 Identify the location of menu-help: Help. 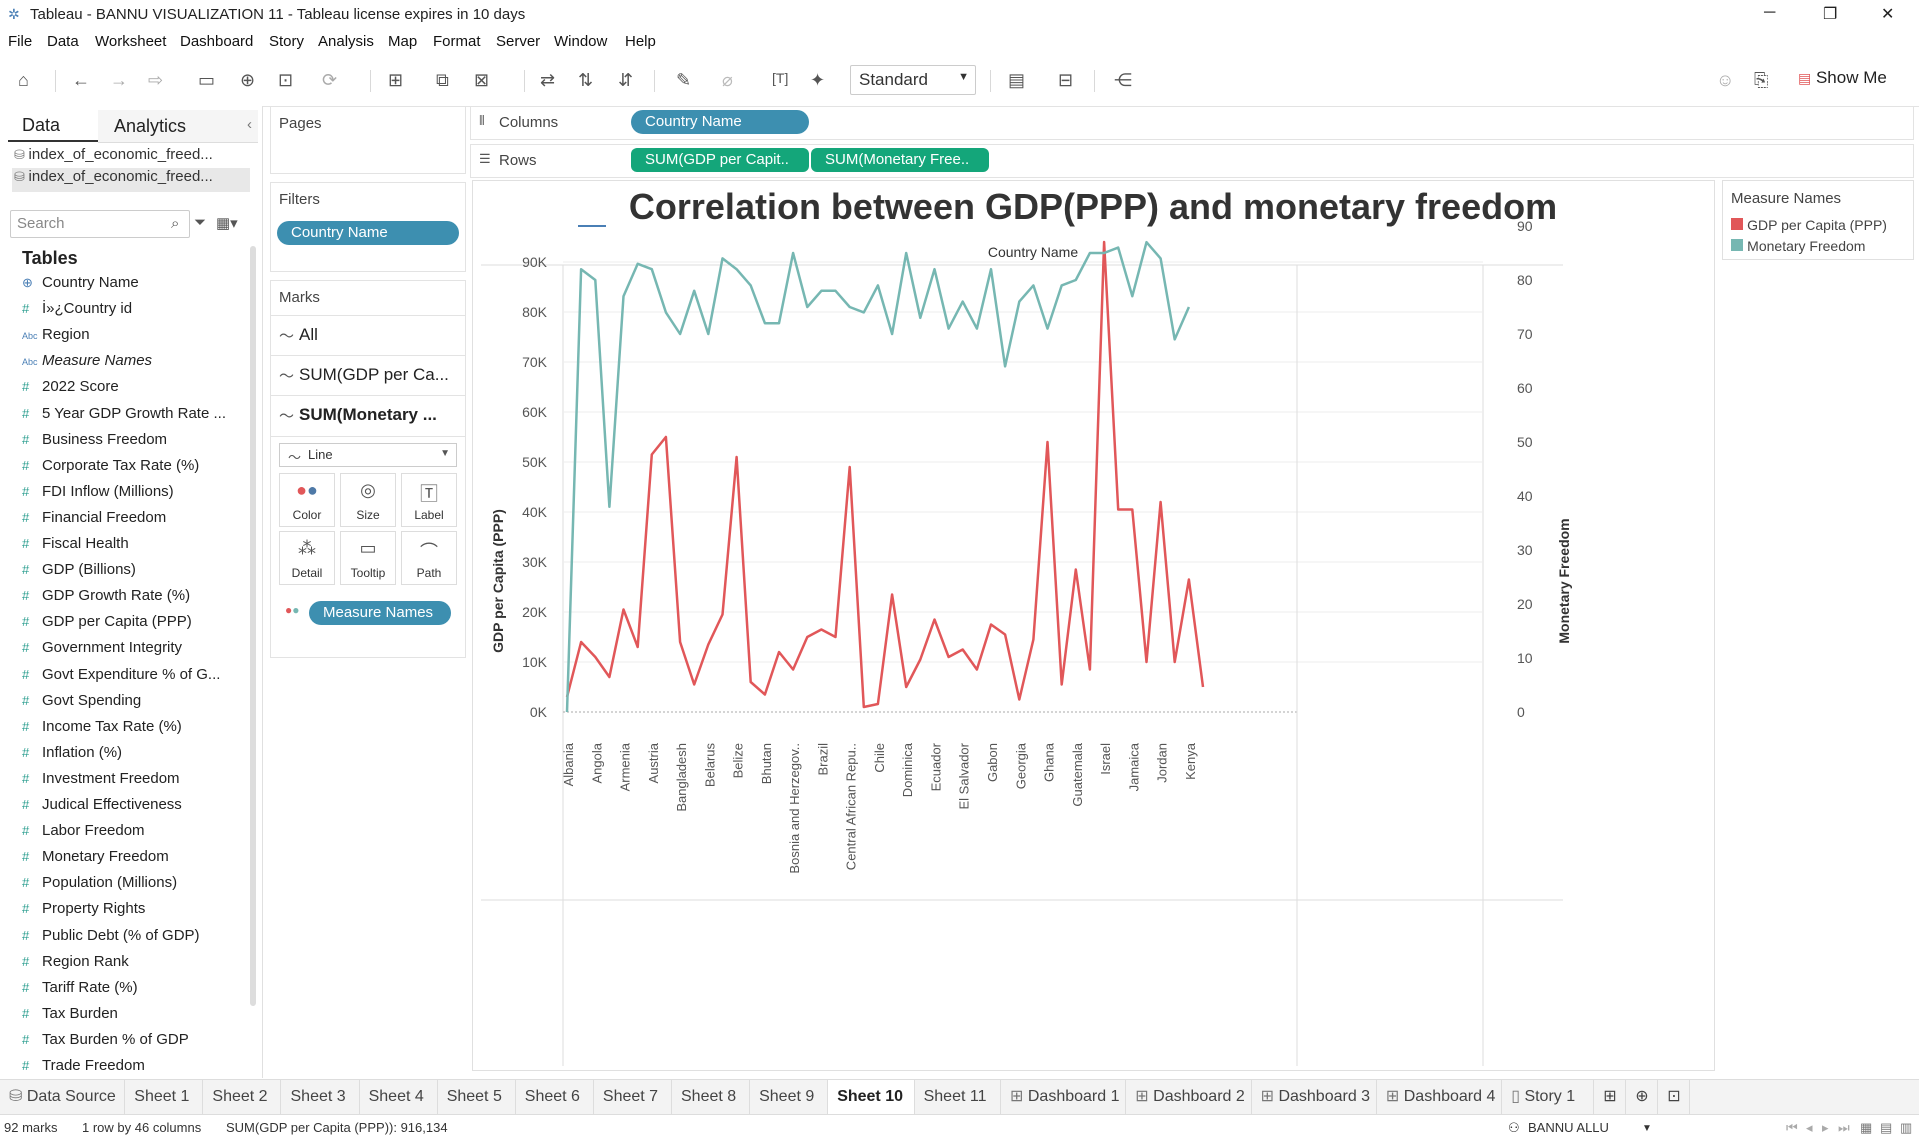
(640, 41).